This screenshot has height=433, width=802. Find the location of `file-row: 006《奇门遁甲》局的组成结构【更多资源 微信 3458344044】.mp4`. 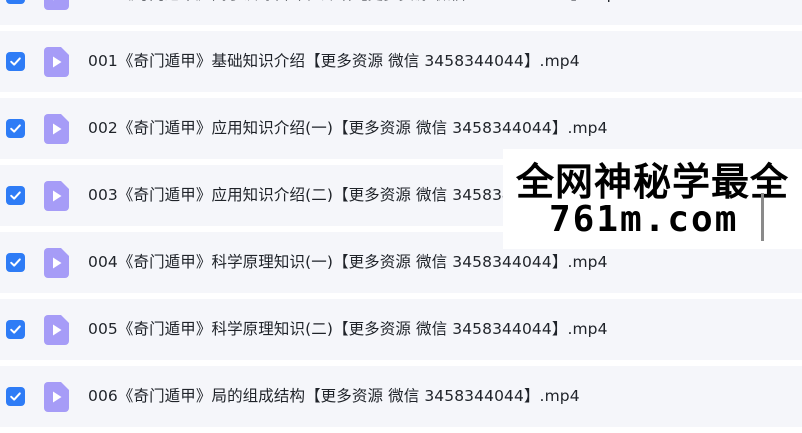

file-row: 006《奇门遁甲》局的组成结构【更多资源 微信 3458344044】.mp4 is located at coordinates (401, 396).